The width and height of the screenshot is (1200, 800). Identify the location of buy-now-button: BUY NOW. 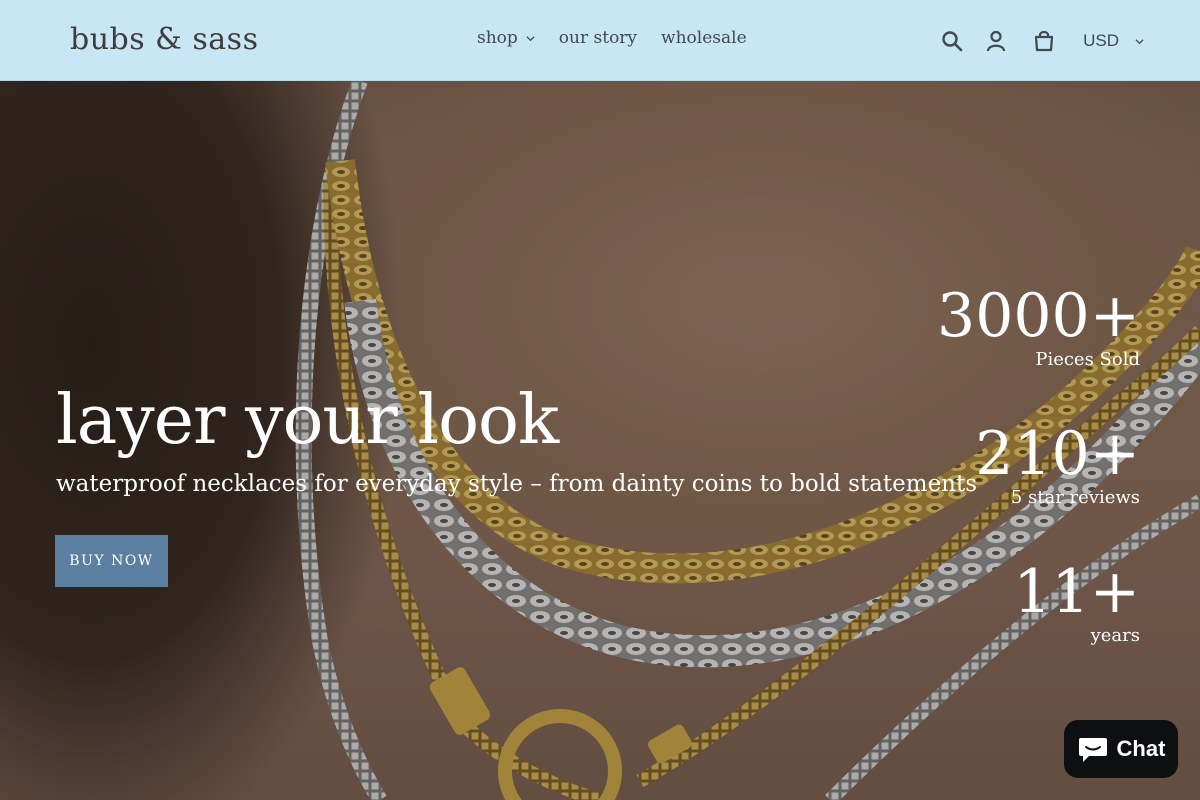
(111, 561).